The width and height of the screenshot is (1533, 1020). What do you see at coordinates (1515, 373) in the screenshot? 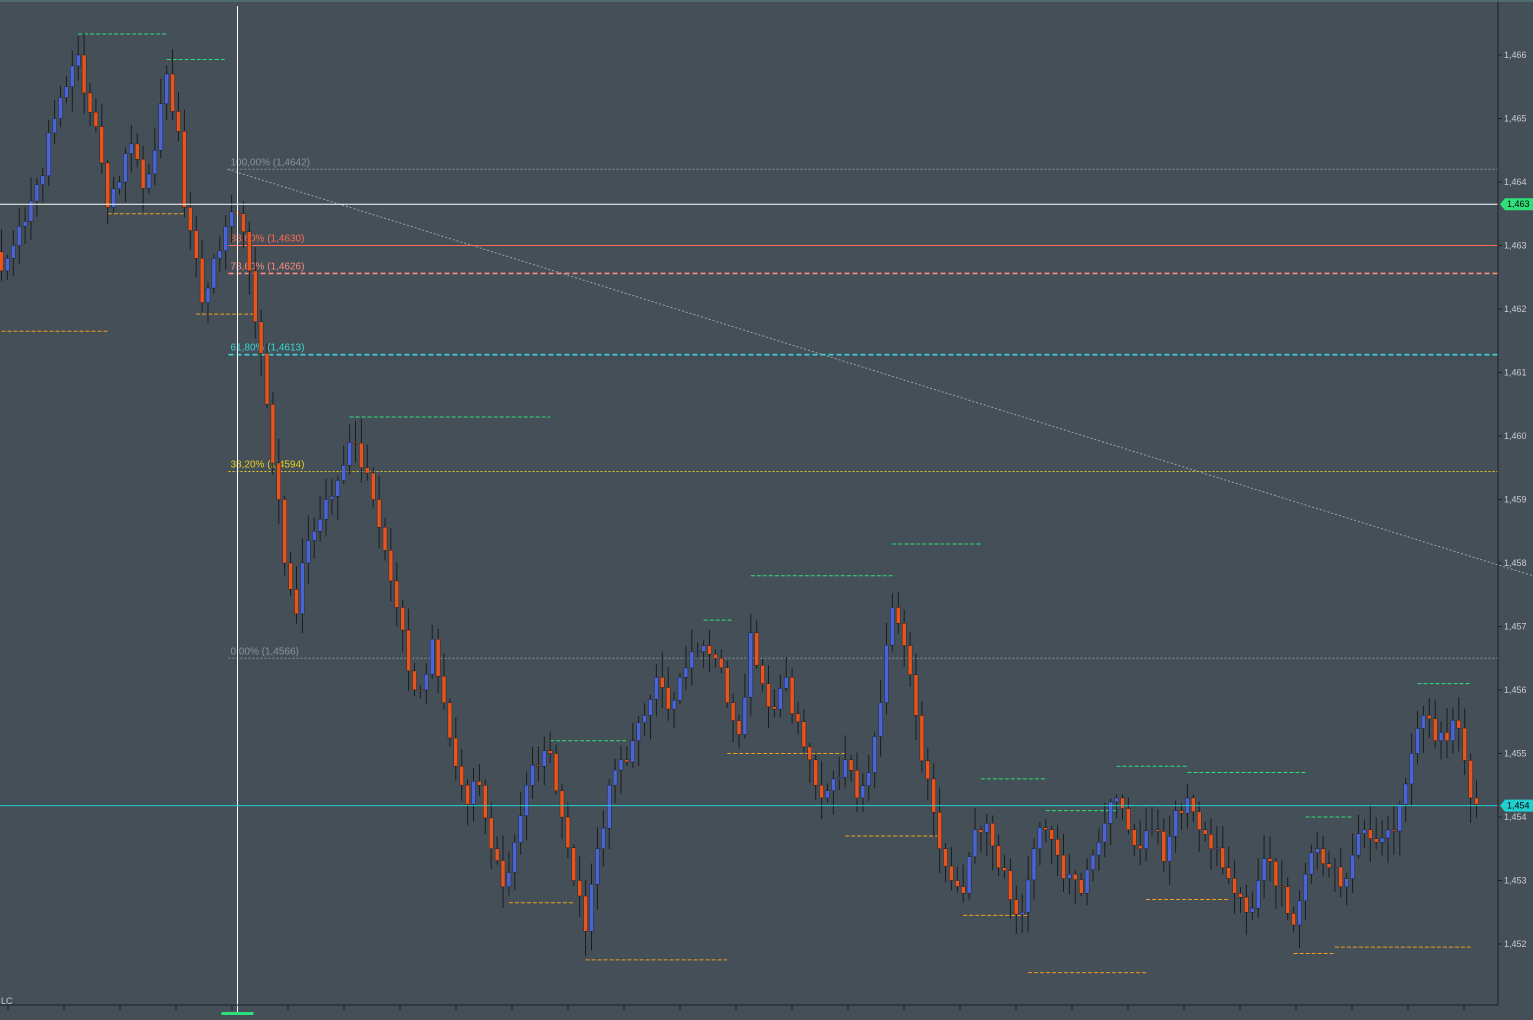
I see `price-tick-label: 1,461` at bounding box center [1515, 373].